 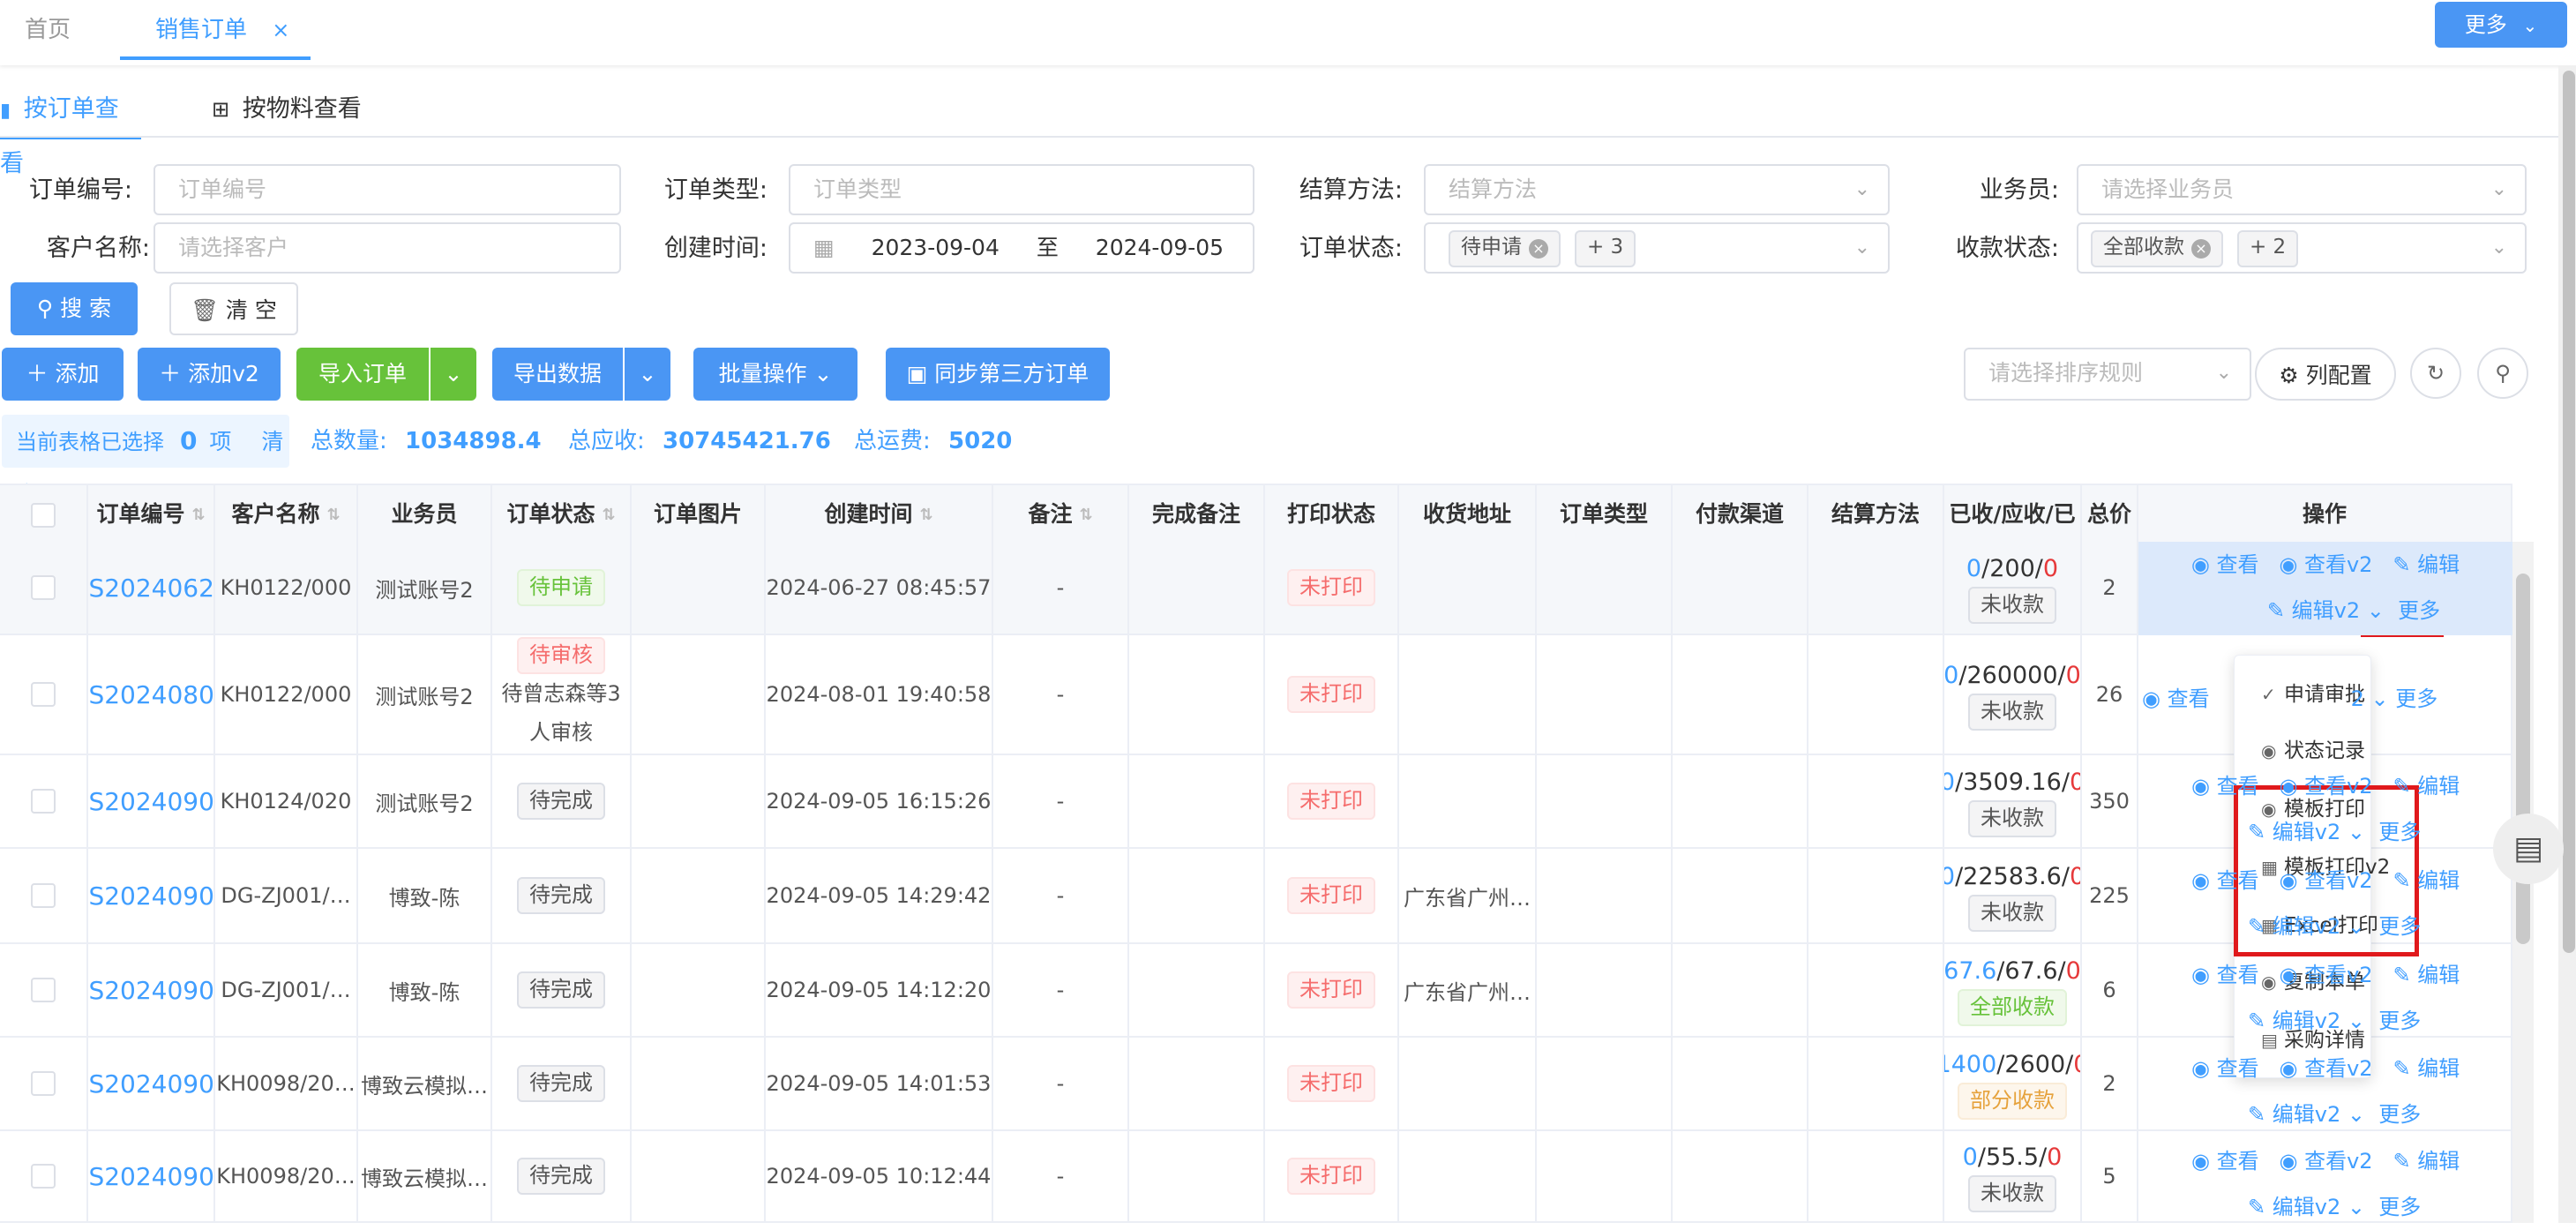 I want to click on export-dropdown-toggle: ⌄, so click(x=648, y=374).